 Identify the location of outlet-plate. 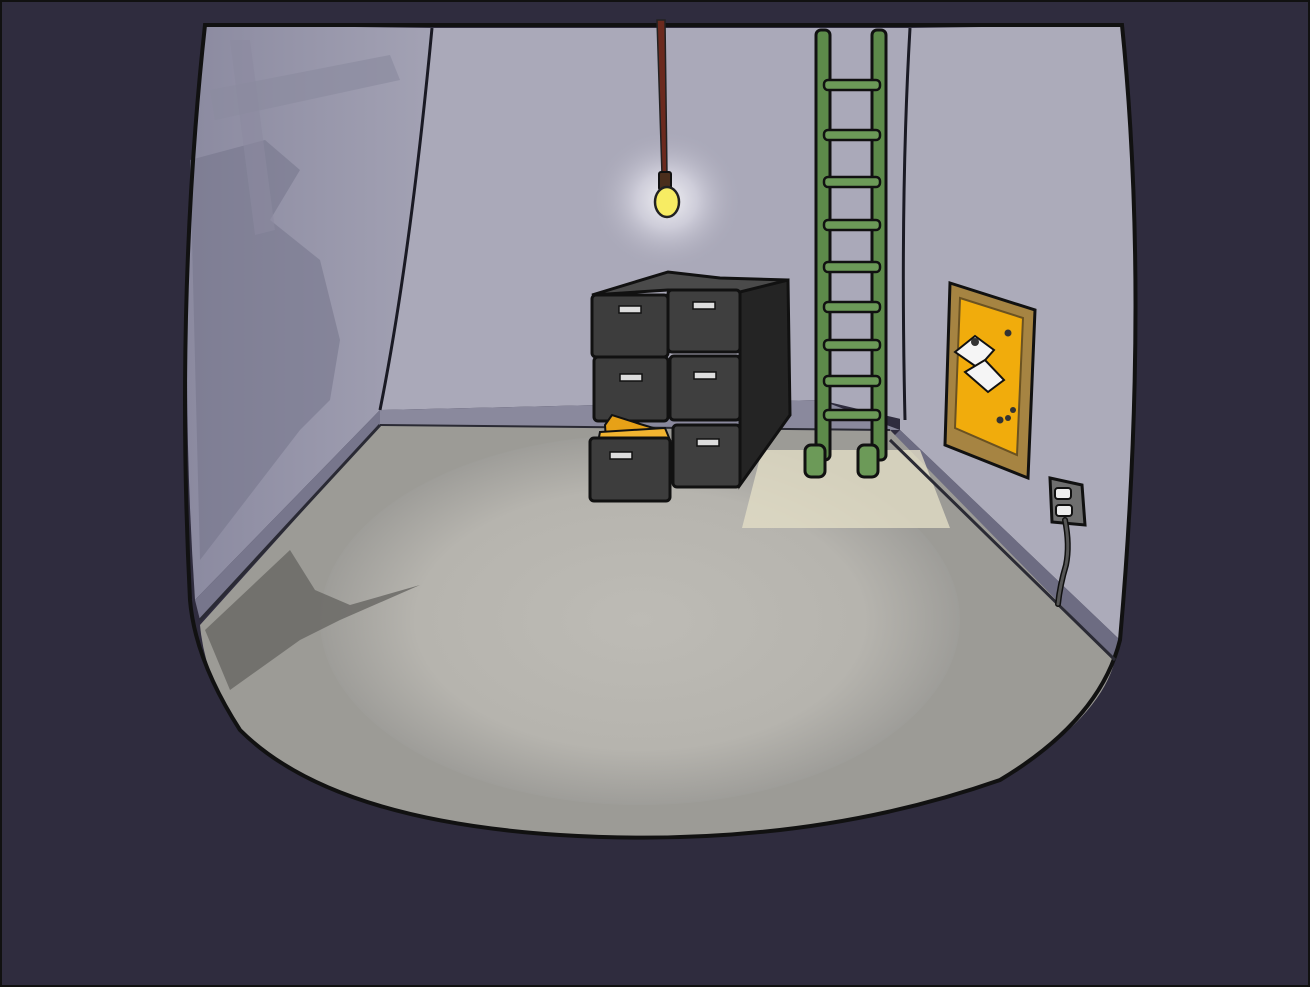
(1067, 501).